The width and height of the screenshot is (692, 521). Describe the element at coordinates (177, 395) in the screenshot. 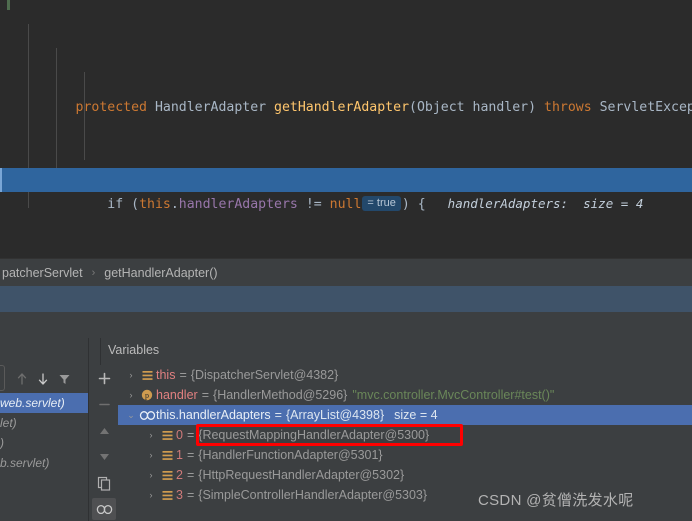

I see `variable-name: handler` at that location.